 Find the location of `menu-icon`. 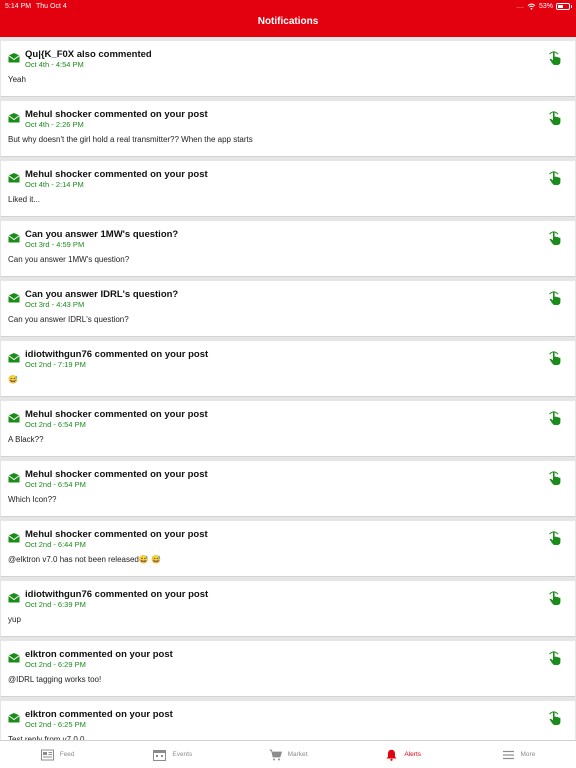

menu-icon is located at coordinates (508, 755).